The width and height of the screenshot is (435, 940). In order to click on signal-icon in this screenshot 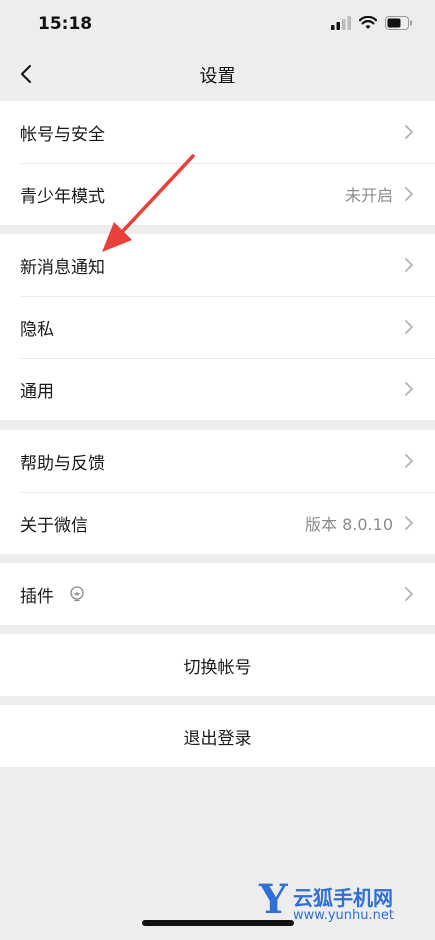, I will do `click(341, 23)`.